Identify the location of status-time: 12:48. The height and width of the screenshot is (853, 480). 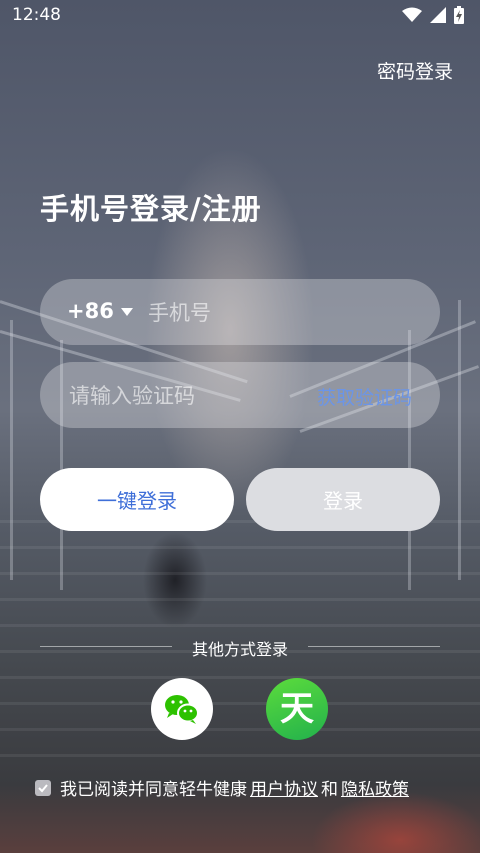
(36, 15).